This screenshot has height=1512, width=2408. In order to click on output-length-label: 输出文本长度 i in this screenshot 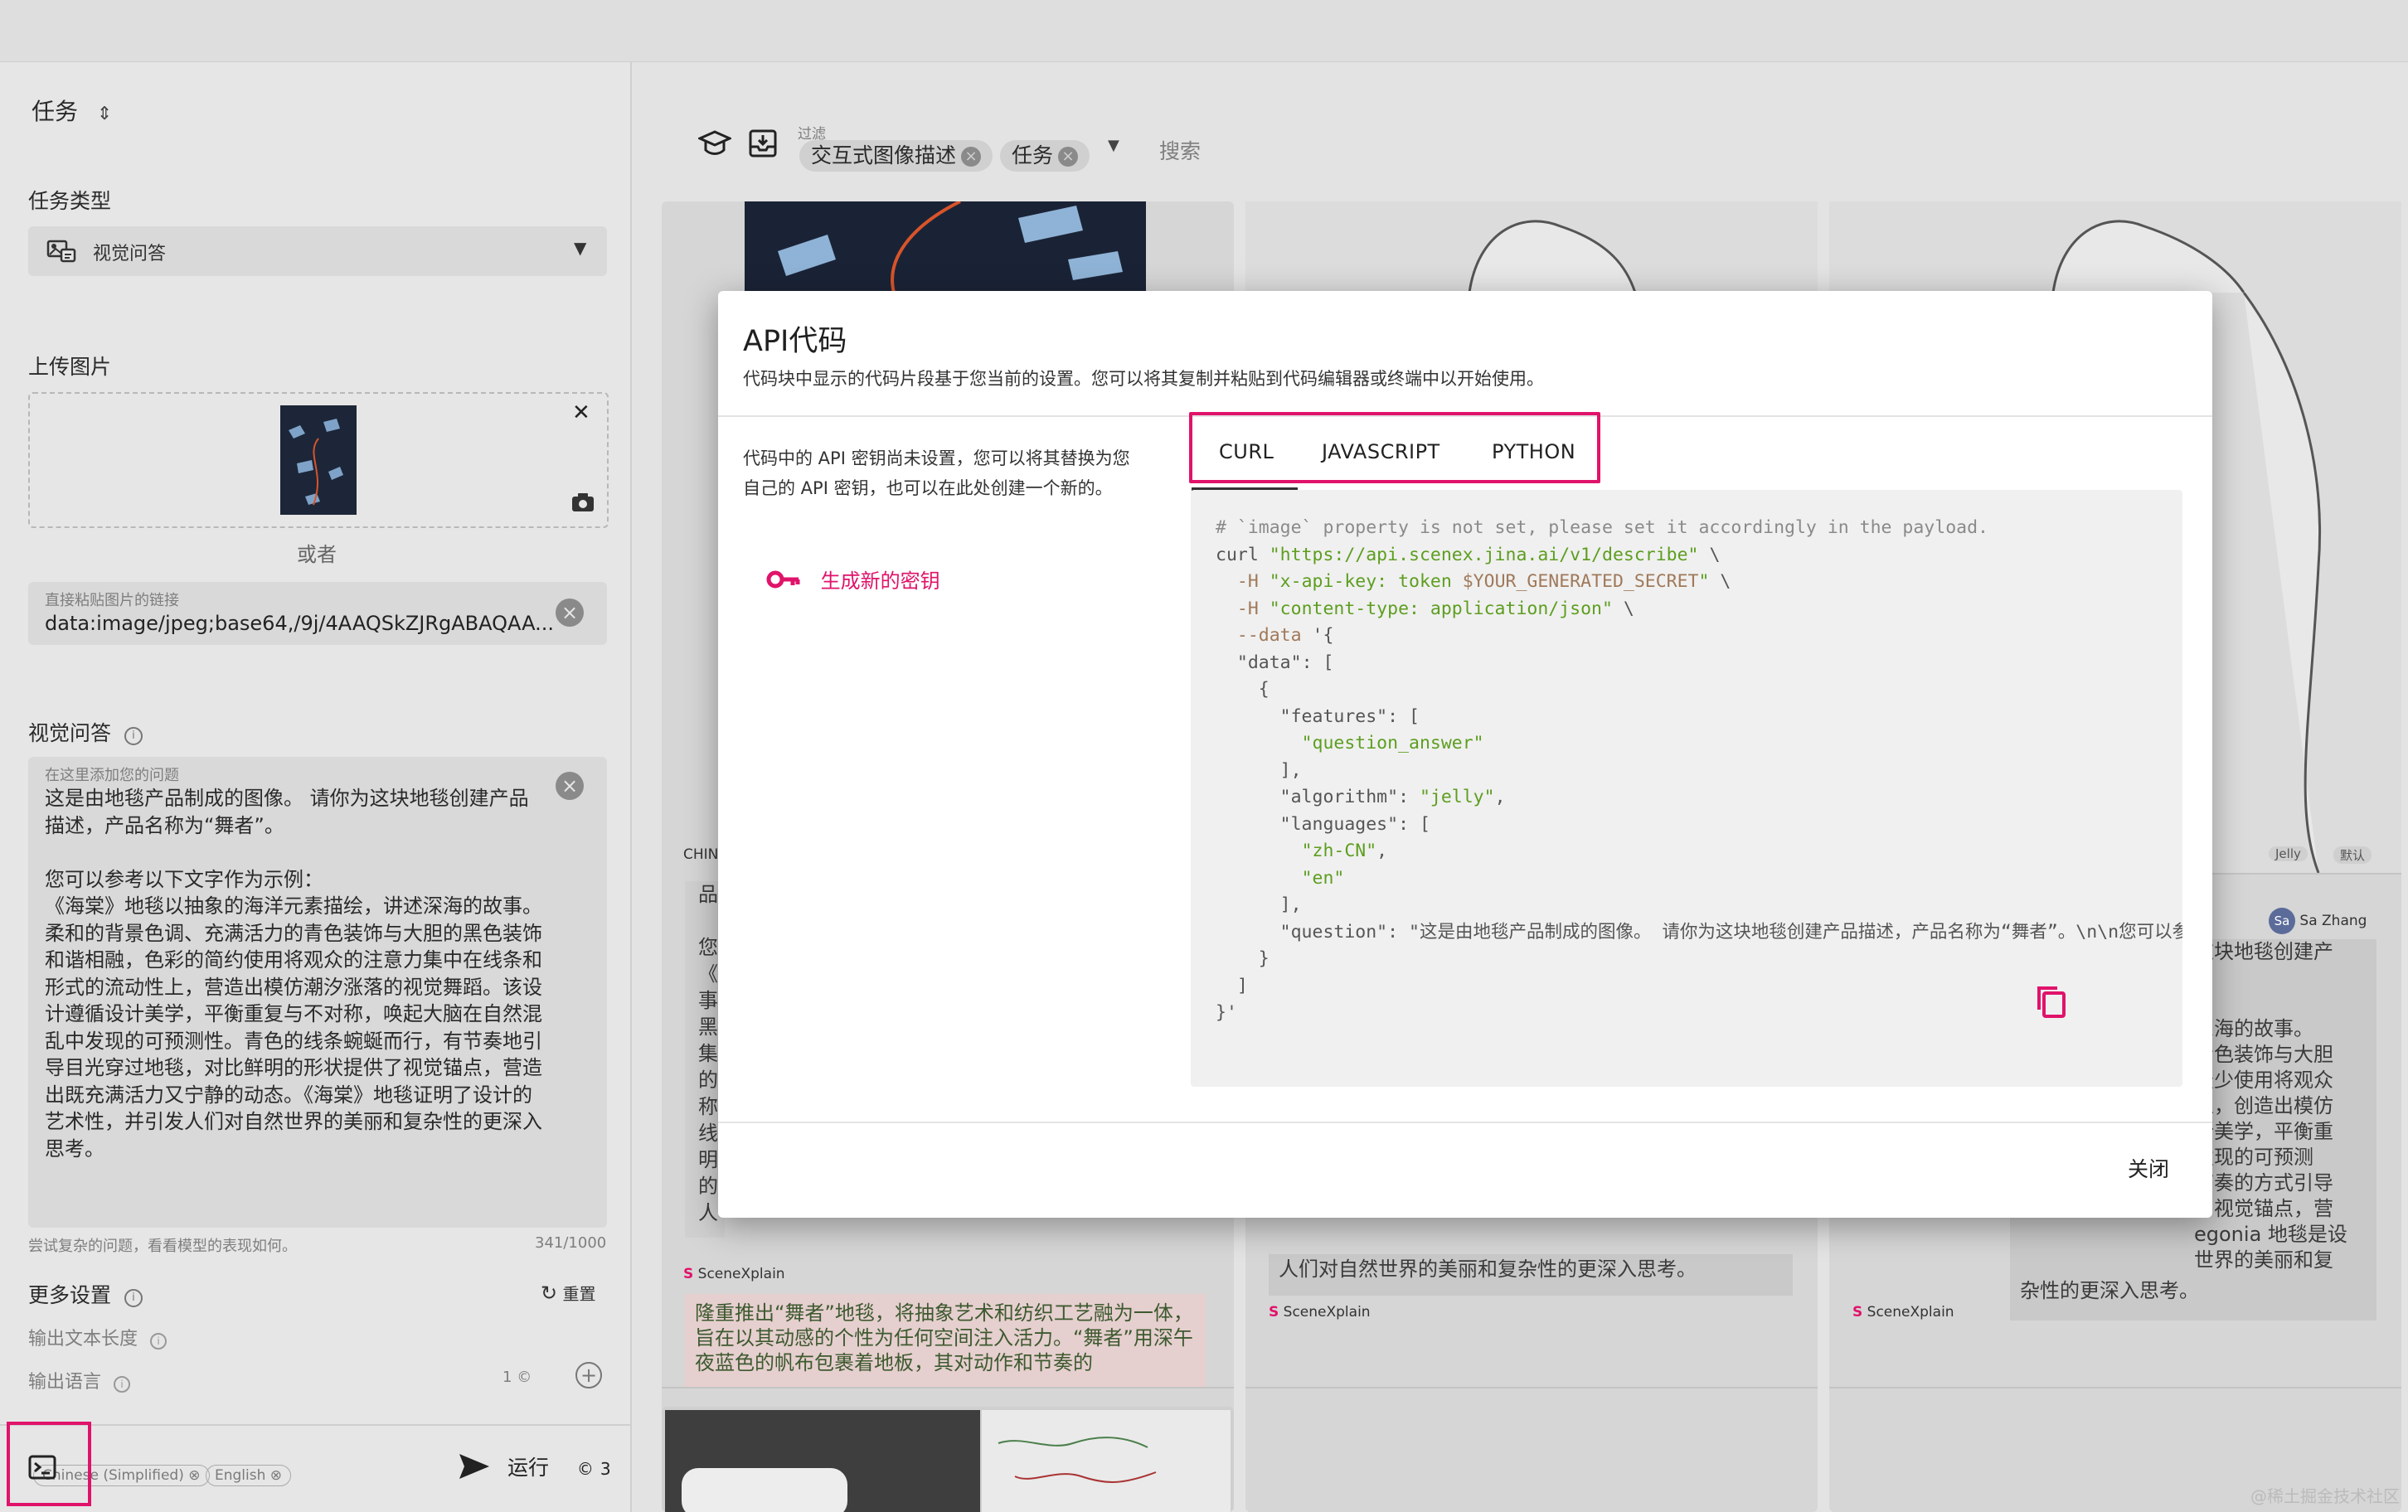, I will do `click(97, 1337)`.